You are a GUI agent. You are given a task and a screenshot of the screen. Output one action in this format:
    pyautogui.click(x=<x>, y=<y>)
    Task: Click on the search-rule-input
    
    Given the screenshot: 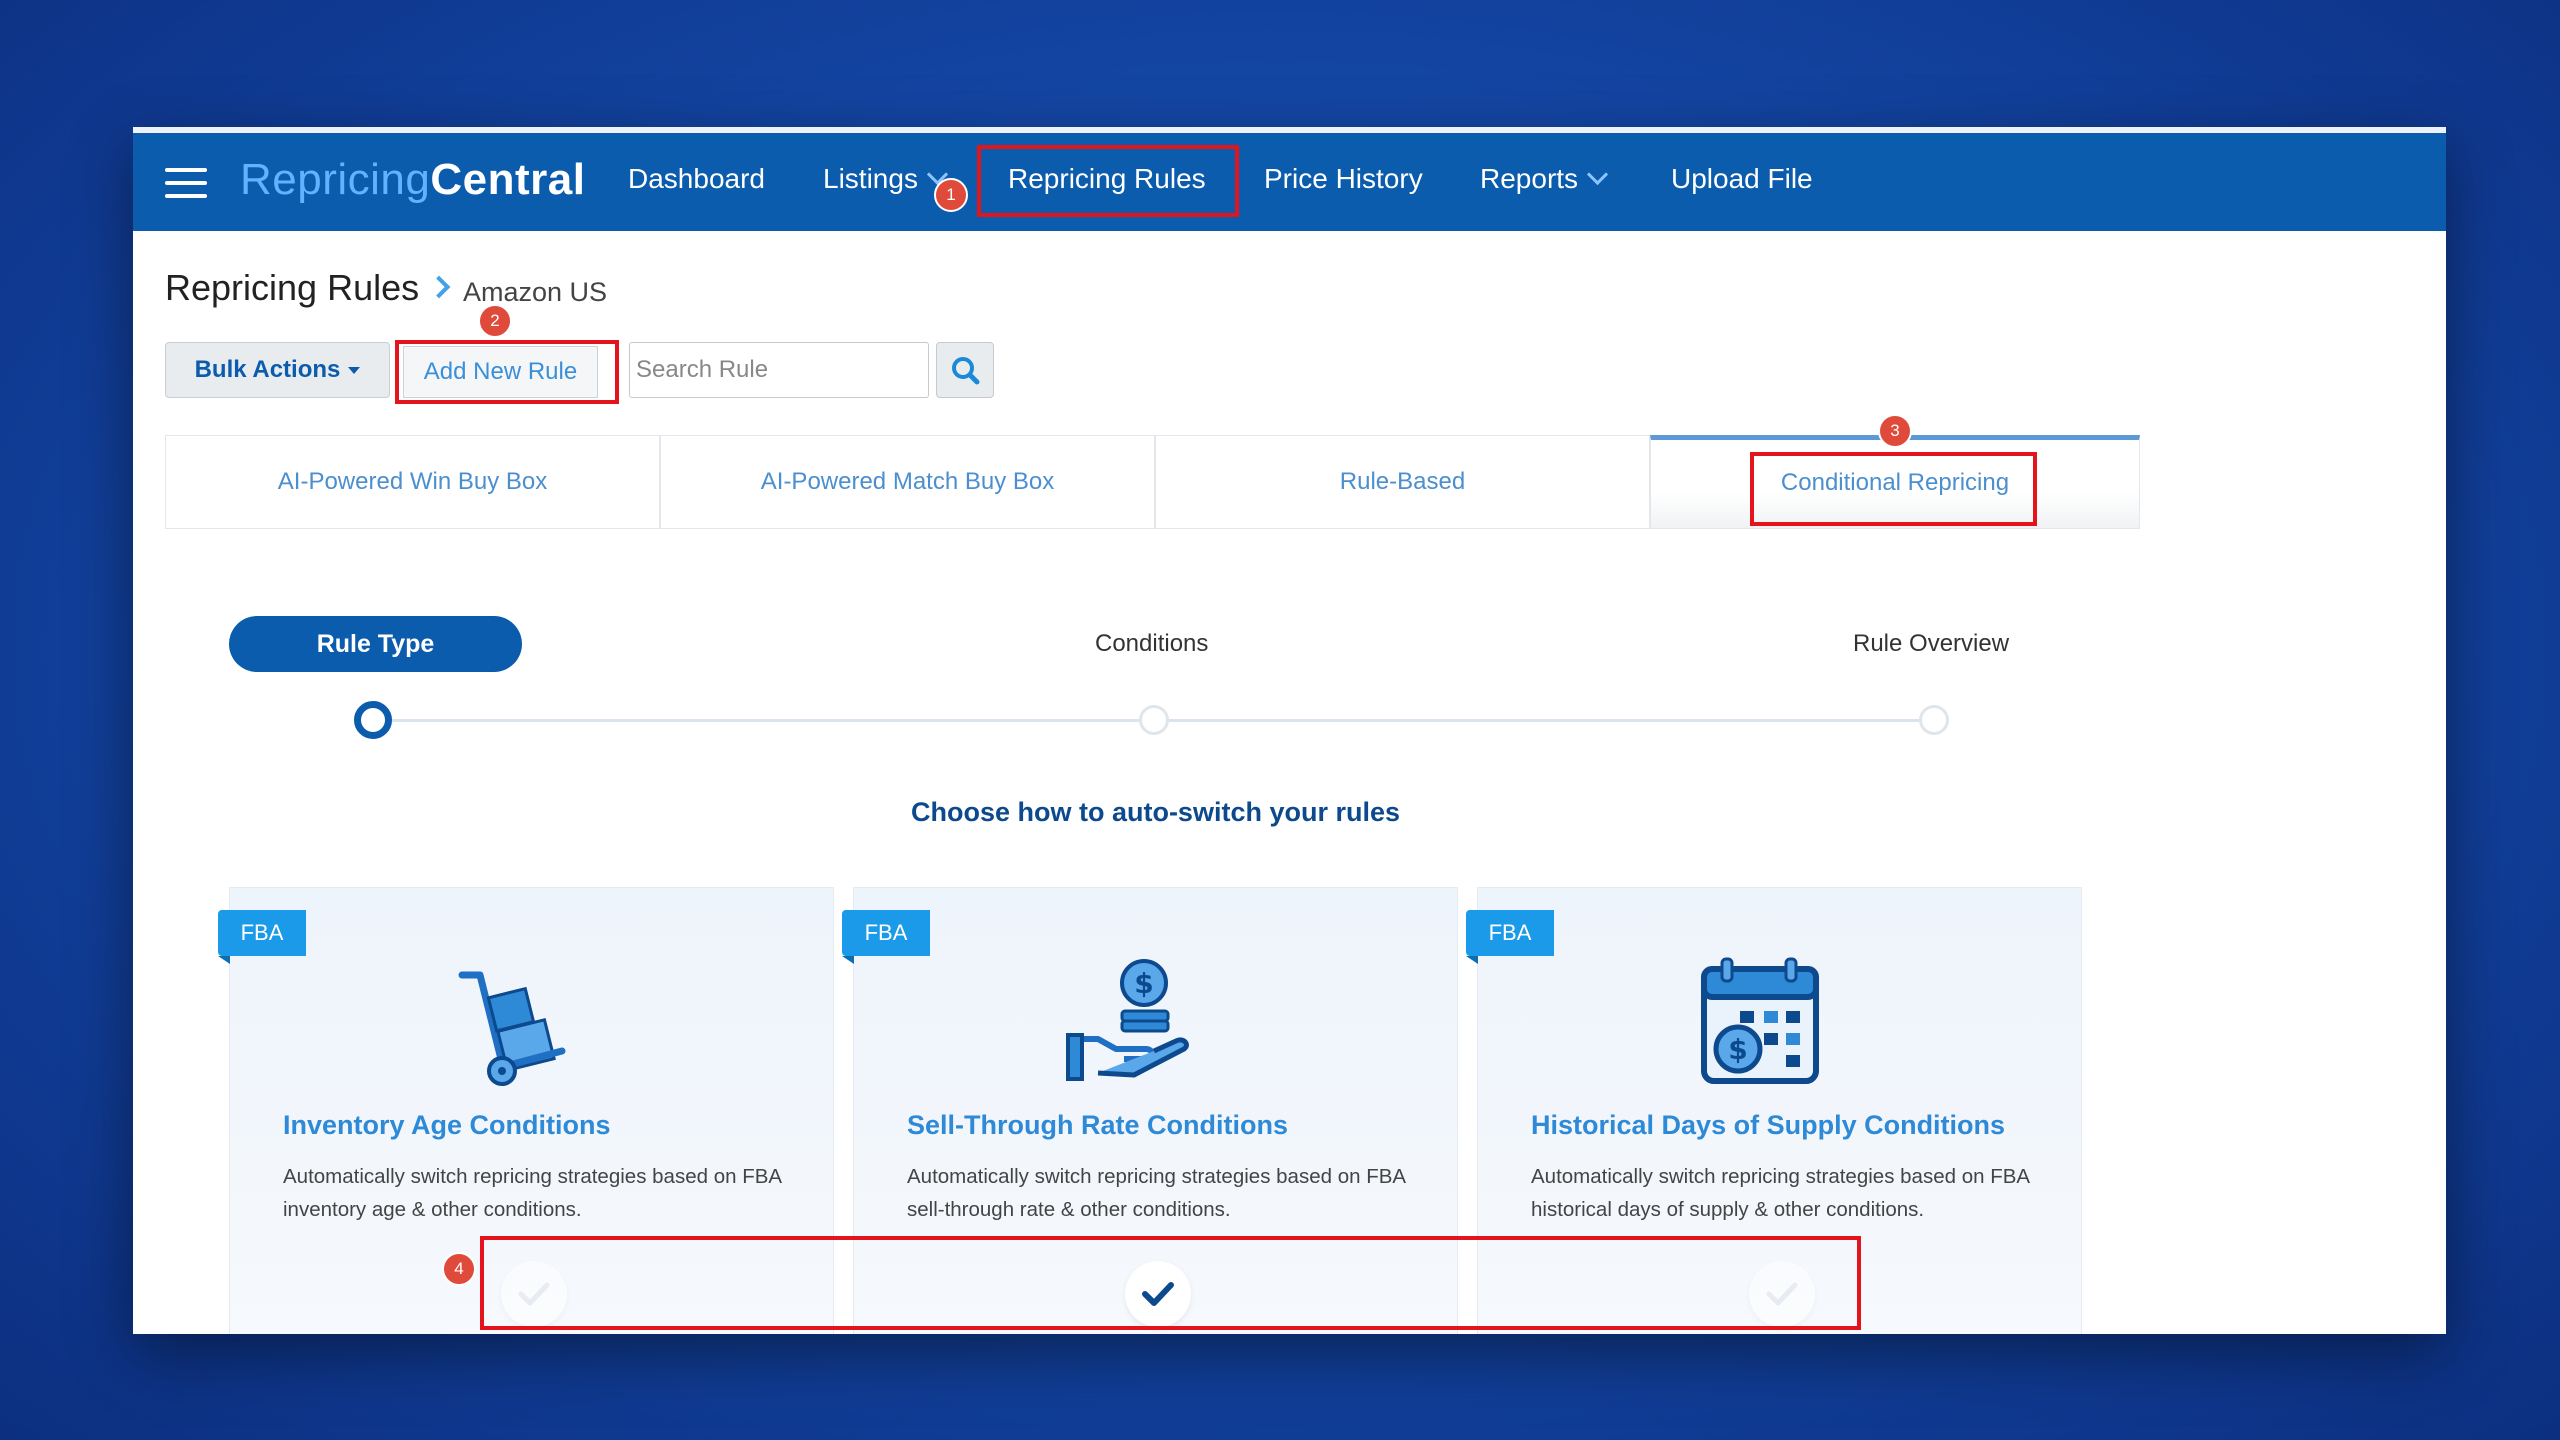 What is the action you would take?
    pyautogui.click(x=779, y=370)
    